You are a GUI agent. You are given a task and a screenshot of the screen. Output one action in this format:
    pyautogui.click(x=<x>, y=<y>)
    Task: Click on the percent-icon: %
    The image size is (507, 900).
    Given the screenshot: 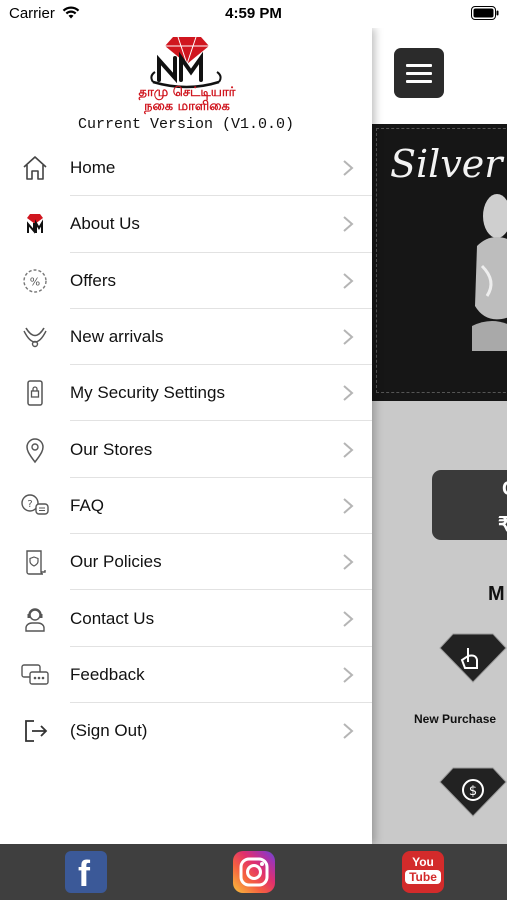 What is the action you would take?
    pyautogui.click(x=35, y=281)
    